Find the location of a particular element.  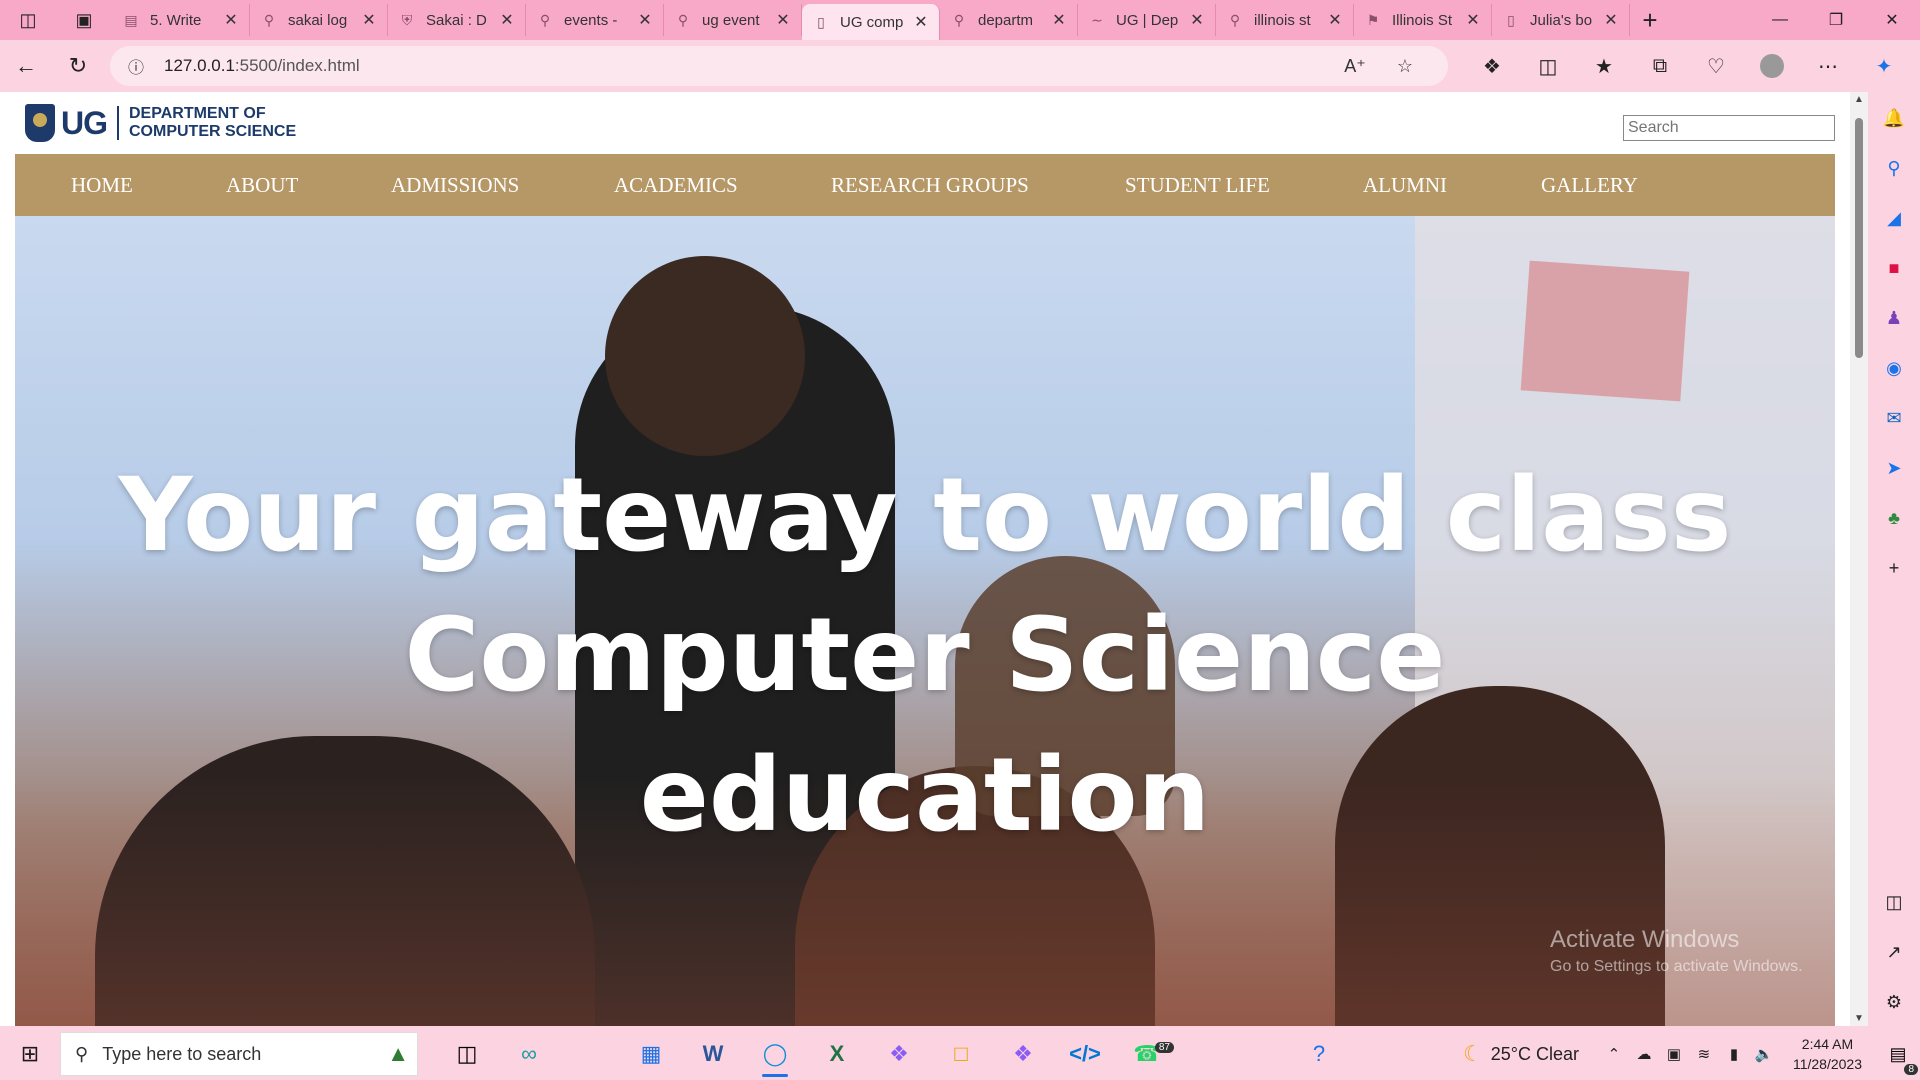

performance-icon: ♡ is located at coordinates (1716, 66).